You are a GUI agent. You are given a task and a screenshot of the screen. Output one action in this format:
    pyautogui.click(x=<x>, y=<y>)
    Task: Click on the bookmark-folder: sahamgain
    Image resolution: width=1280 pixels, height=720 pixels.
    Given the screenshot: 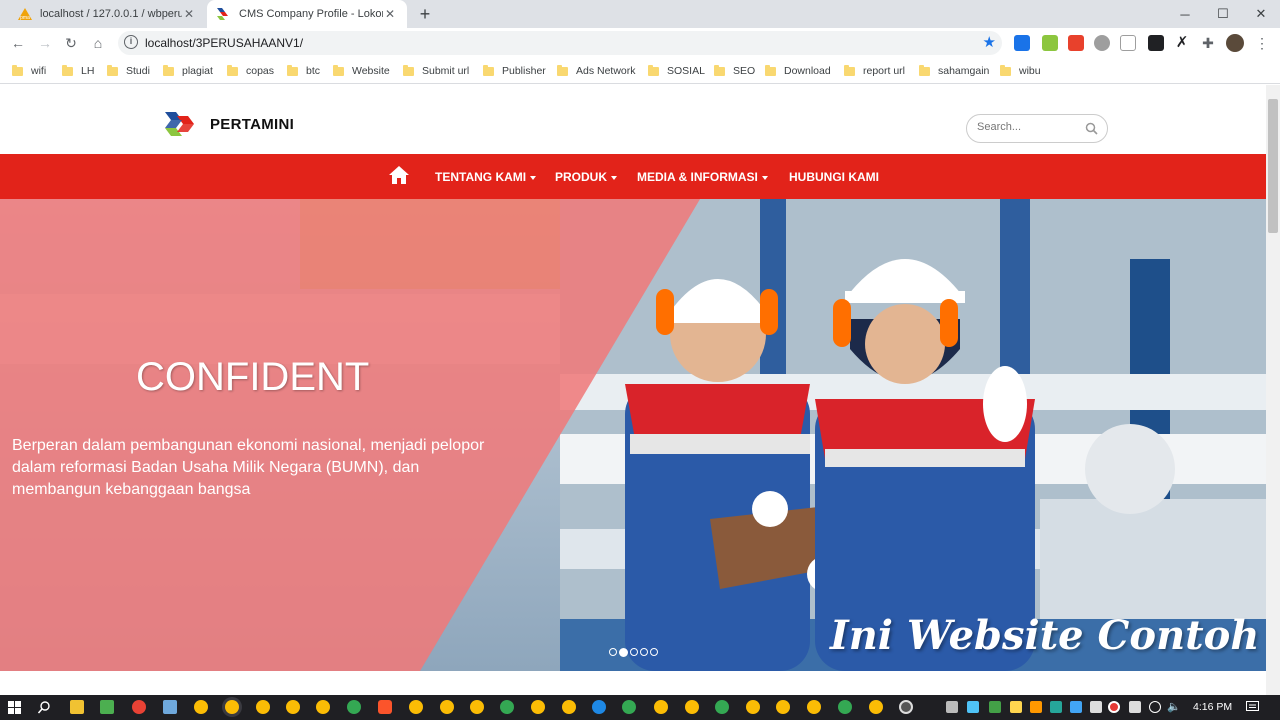 What is the action you would take?
    pyautogui.click(x=954, y=71)
    